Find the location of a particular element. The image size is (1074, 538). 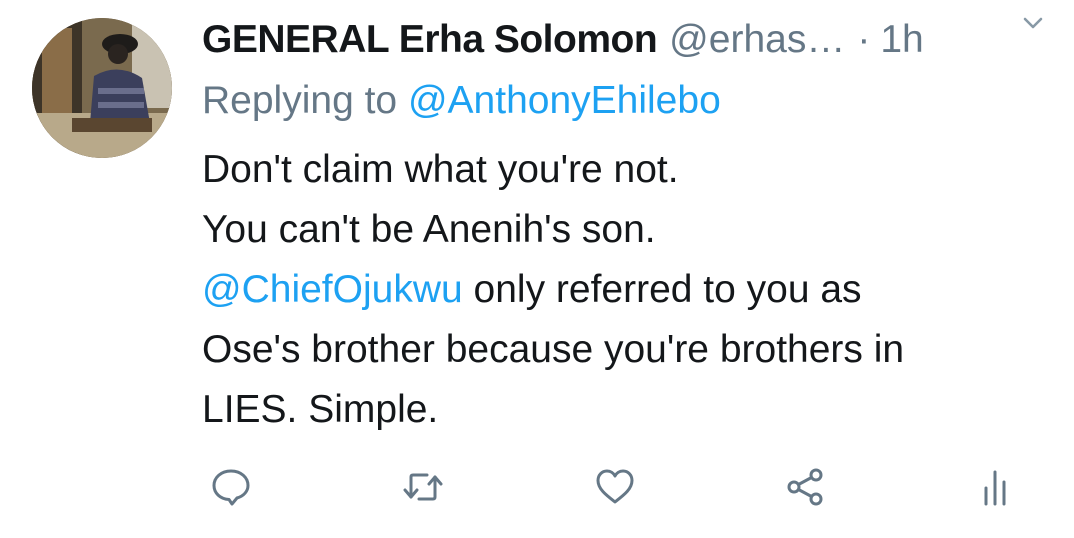

tweet-text-line: LIES. Simple. is located at coordinates (320, 409).